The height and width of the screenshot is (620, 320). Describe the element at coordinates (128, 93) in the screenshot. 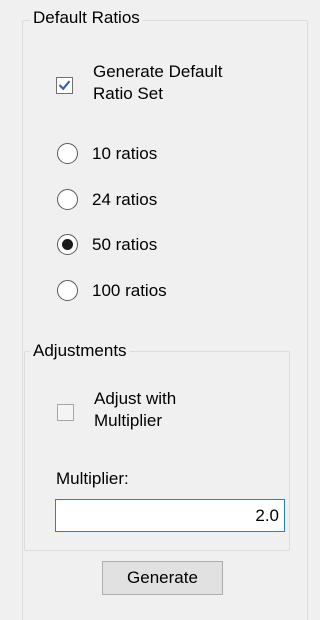

I see `generate-default-label-line2: Ratio Set` at that location.